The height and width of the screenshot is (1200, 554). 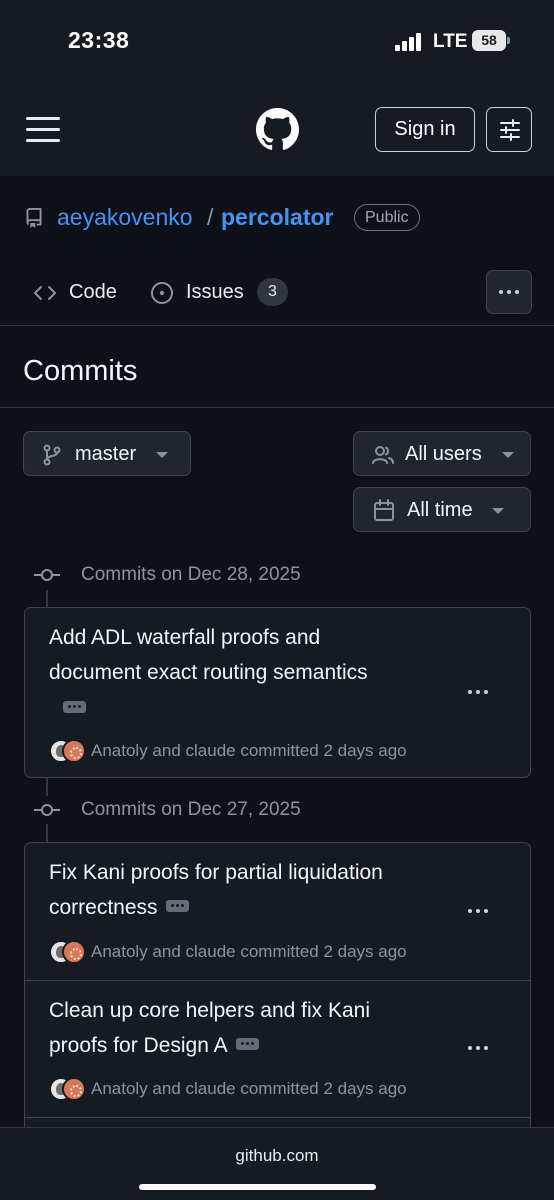 What do you see at coordinates (277, 42) in the screenshot?
I see `status-bar: 23:38 LTE 58` at bounding box center [277, 42].